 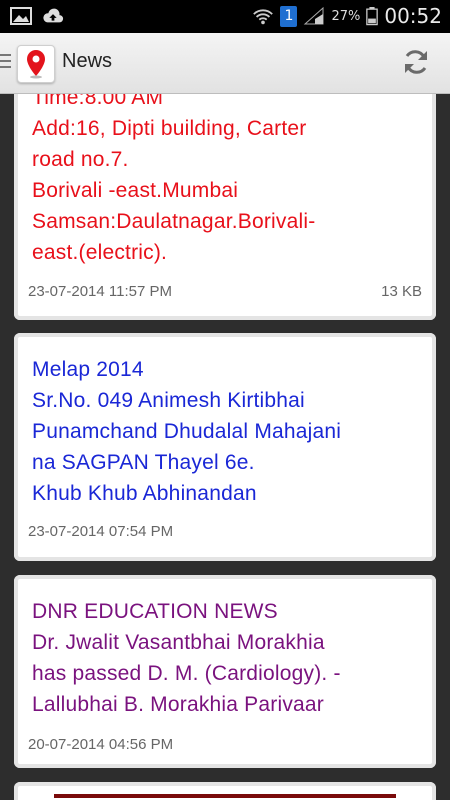 I want to click on gallery-icon, so click(x=21, y=16).